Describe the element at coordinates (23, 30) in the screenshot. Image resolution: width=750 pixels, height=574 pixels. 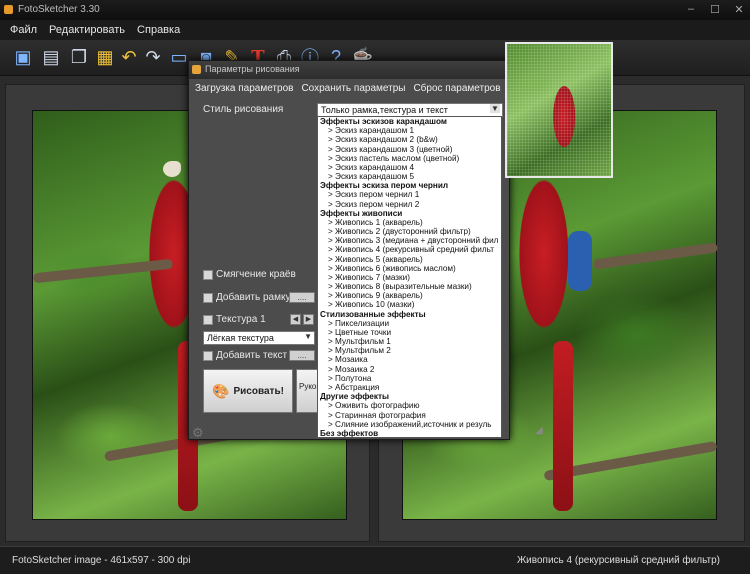
I see `menu-file: Файл` at that location.